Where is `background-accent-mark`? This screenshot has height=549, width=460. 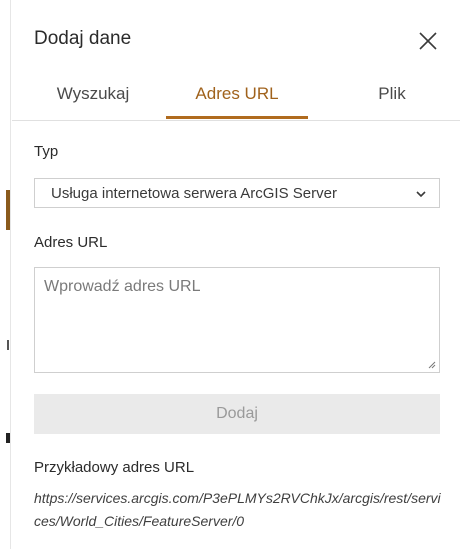 background-accent-mark is located at coordinates (8, 210).